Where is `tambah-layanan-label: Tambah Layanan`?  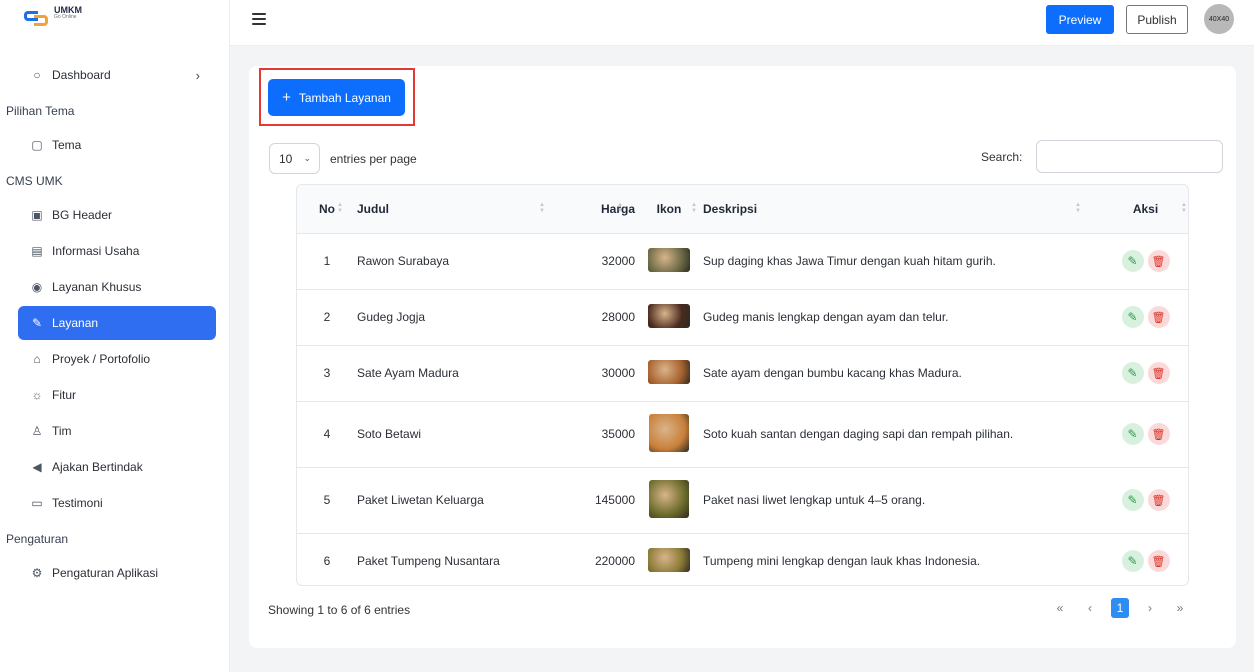 tambah-layanan-label: Tambah Layanan is located at coordinates (344, 97).